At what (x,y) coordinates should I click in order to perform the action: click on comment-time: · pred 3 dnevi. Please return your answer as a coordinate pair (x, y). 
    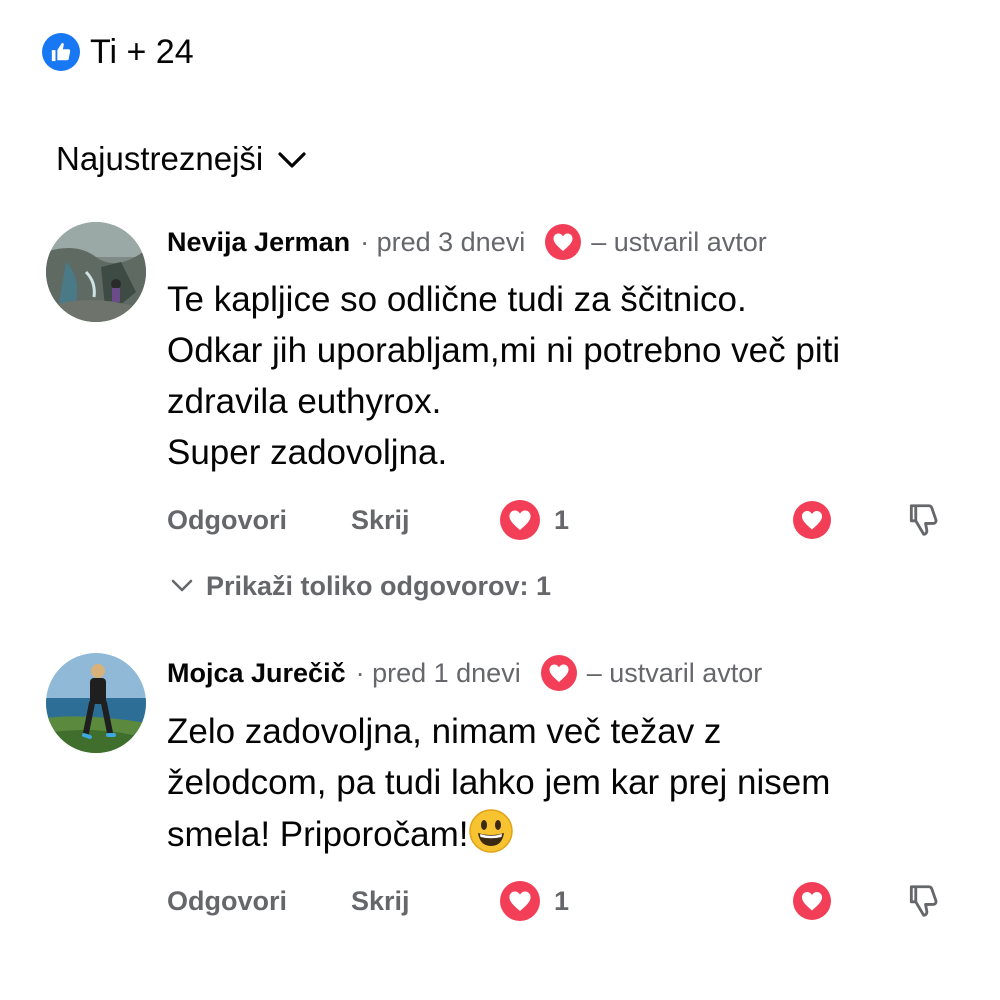
    Looking at the image, I should click on (442, 242).